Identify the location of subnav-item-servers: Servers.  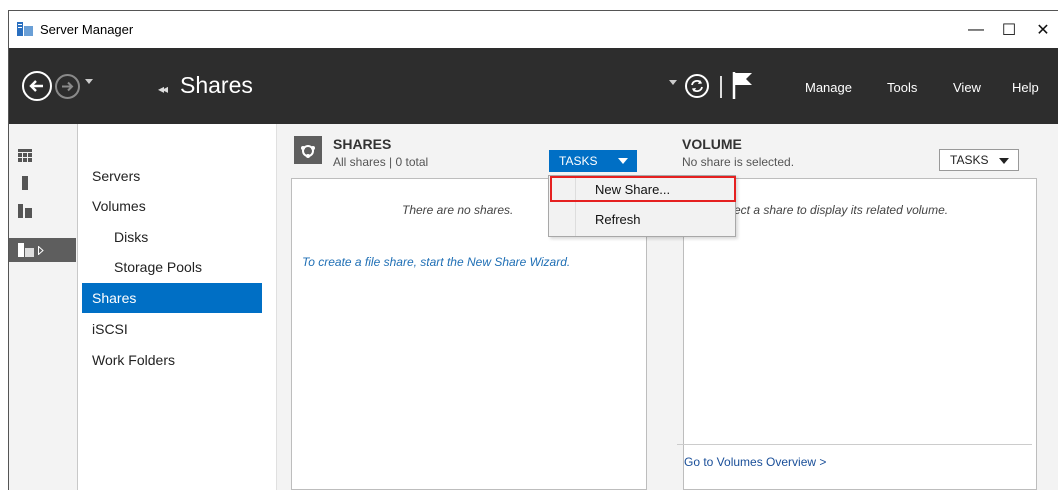
(116, 176).